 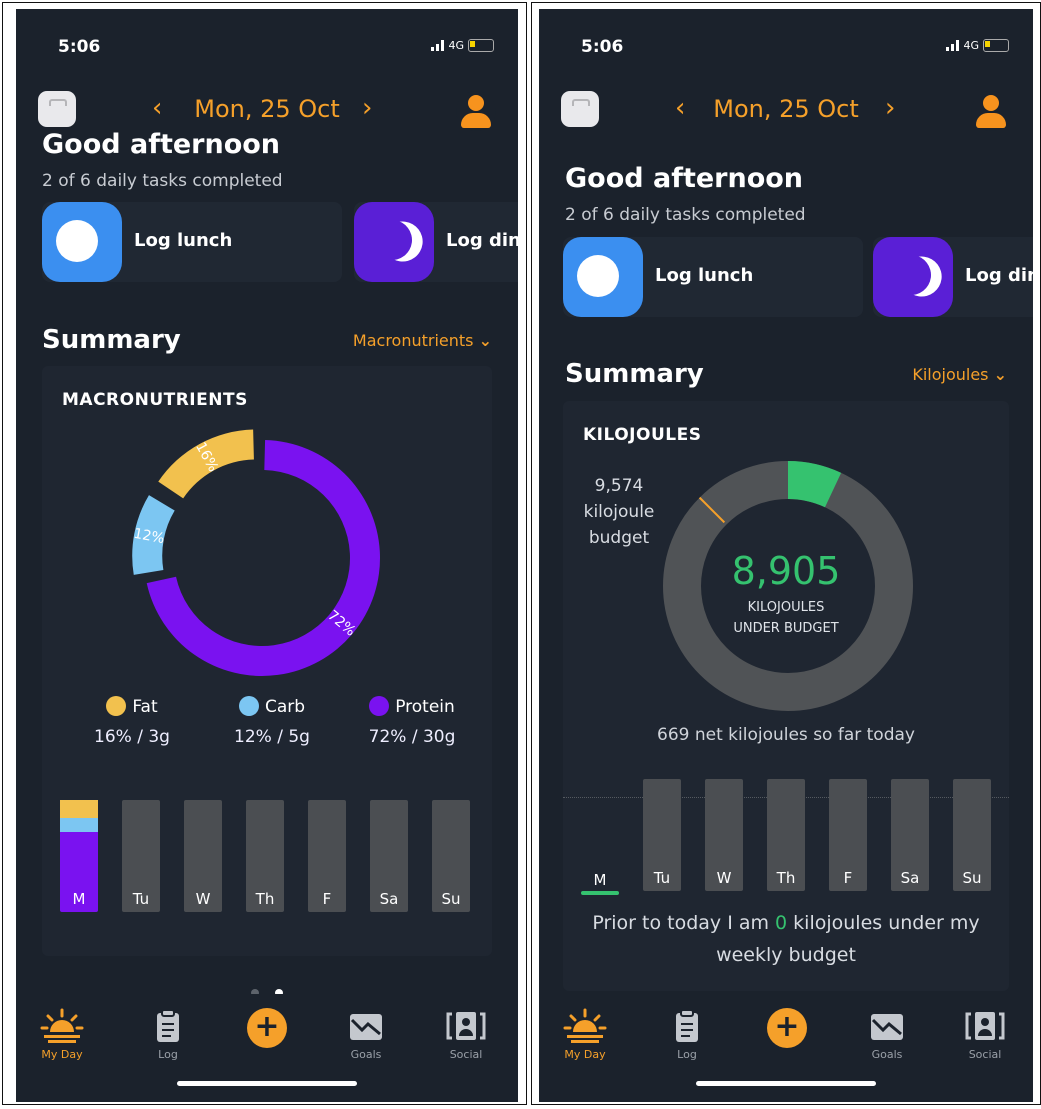 What do you see at coordinates (481, 45) in the screenshot?
I see `battery-icon` at bounding box center [481, 45].